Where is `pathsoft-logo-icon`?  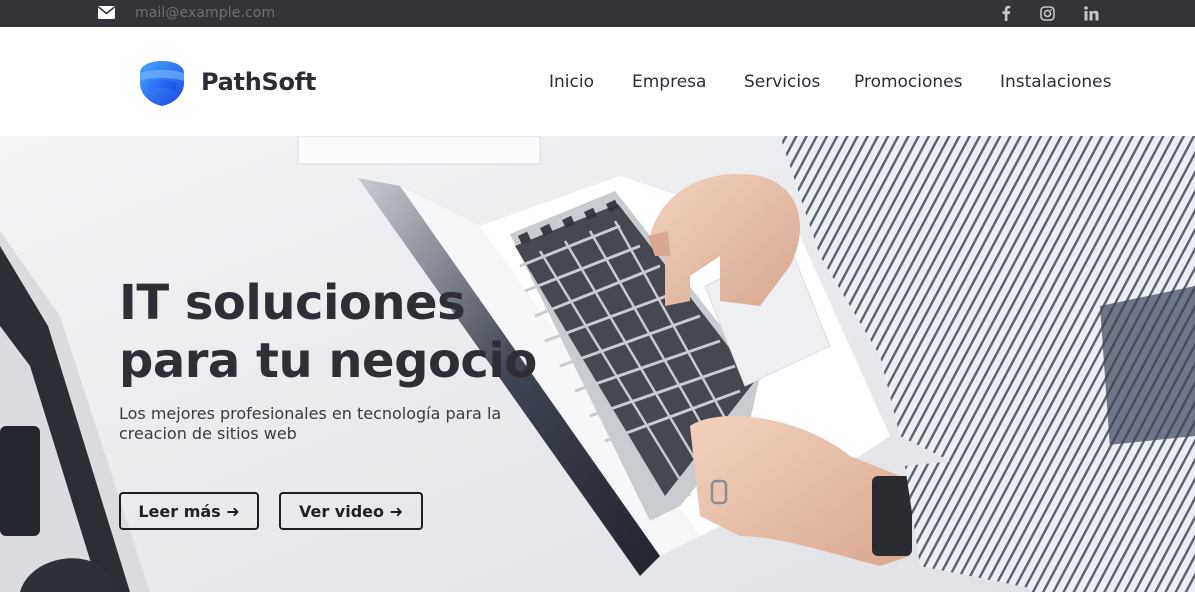 pathsoft-logo-icon is located at coordinates (162, 83).